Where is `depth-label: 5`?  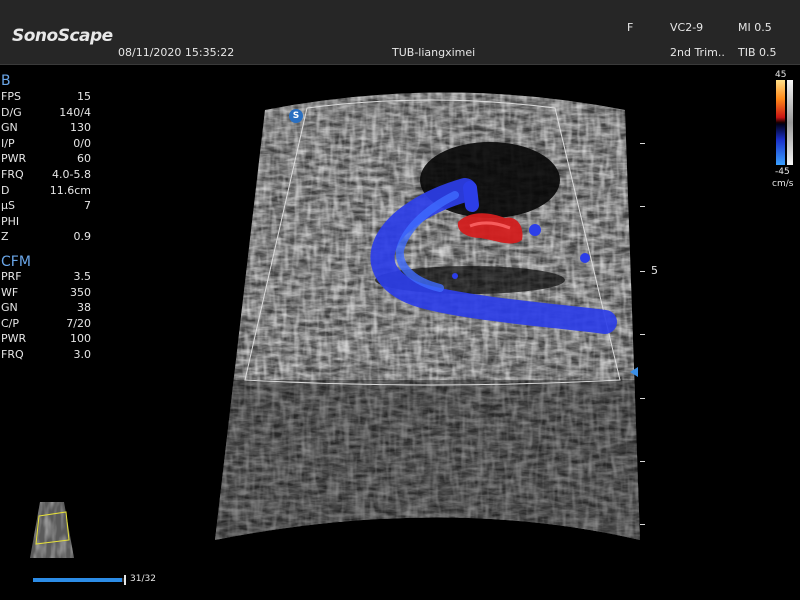 depth-label: 5 is located at coordinates (654, 270).